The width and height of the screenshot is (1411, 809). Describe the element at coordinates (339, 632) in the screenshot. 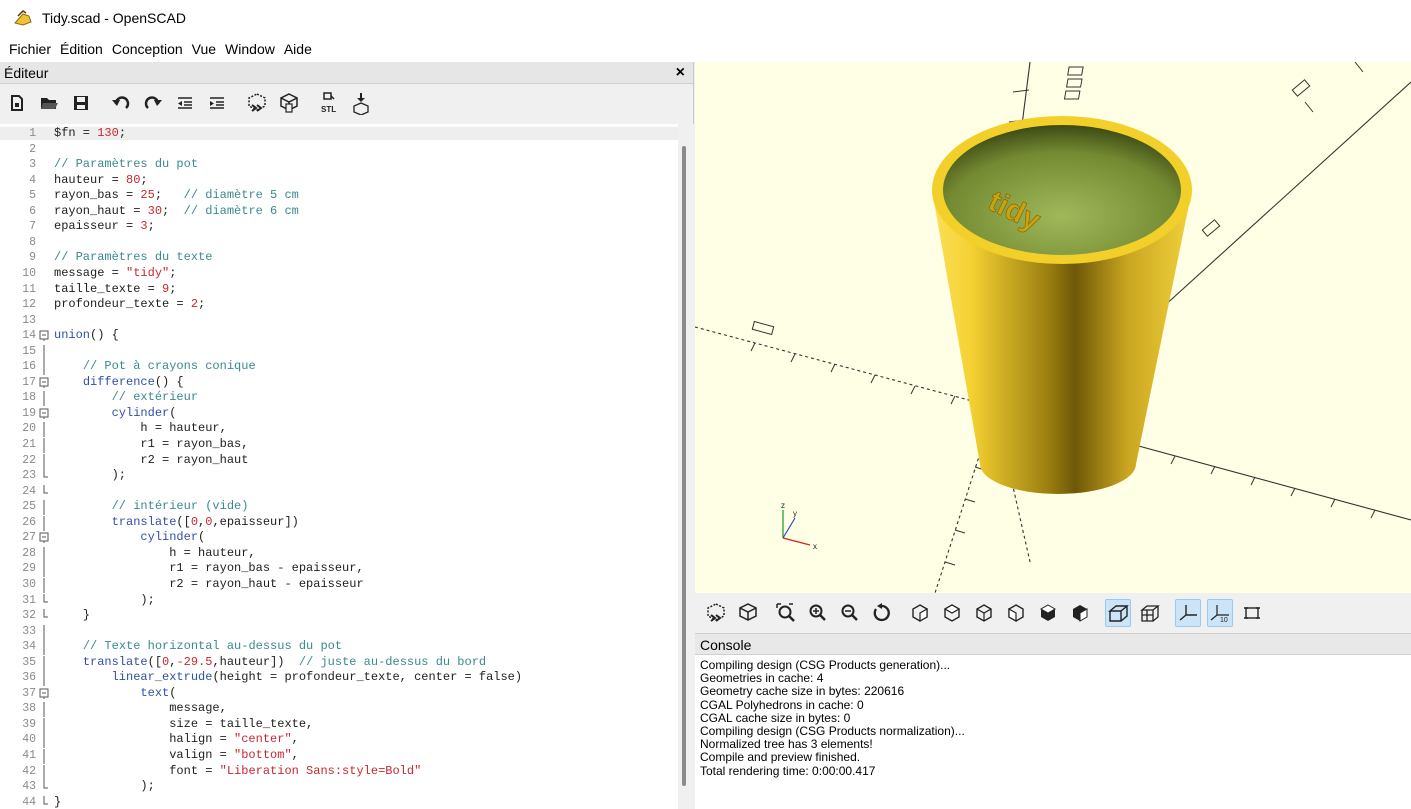

I see `code-line: 33` at that location.